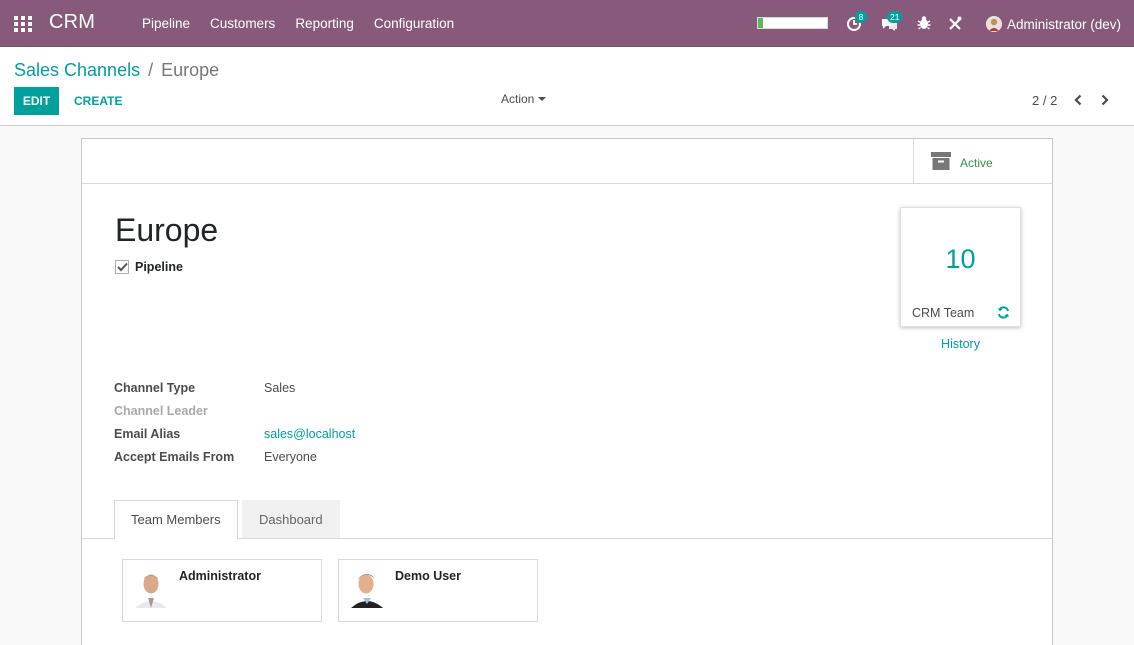  I want to click on action-label: Action, so click(518, 99).